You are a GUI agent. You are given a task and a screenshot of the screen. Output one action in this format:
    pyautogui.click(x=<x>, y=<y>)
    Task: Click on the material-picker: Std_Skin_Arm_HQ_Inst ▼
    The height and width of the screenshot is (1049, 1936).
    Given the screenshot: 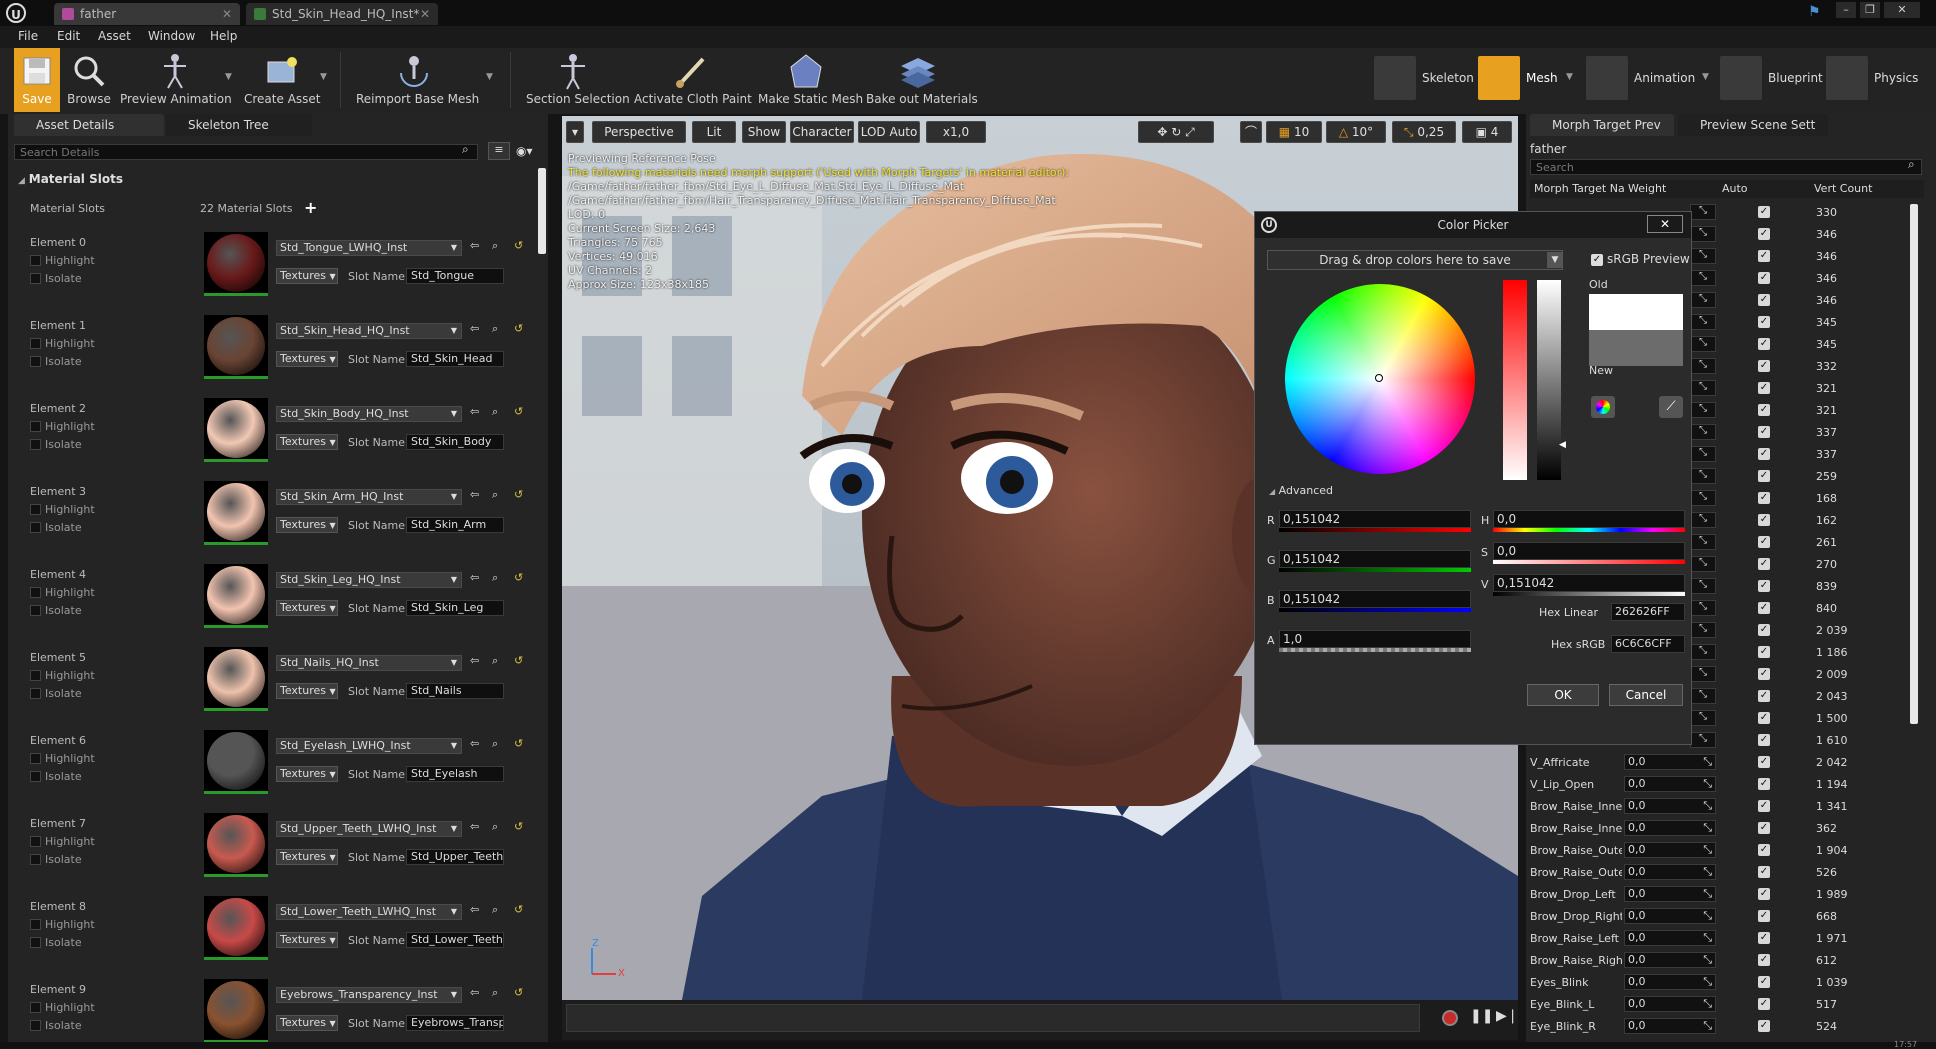 What is the action you would take?
    pyautogui.click(x=369, y=497)
    